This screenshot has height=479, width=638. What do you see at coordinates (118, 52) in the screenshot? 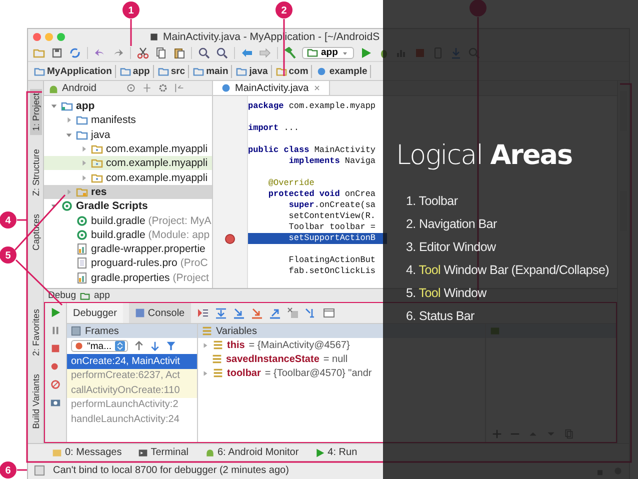
I see `redo-icon` at bounding box center [118, 52].